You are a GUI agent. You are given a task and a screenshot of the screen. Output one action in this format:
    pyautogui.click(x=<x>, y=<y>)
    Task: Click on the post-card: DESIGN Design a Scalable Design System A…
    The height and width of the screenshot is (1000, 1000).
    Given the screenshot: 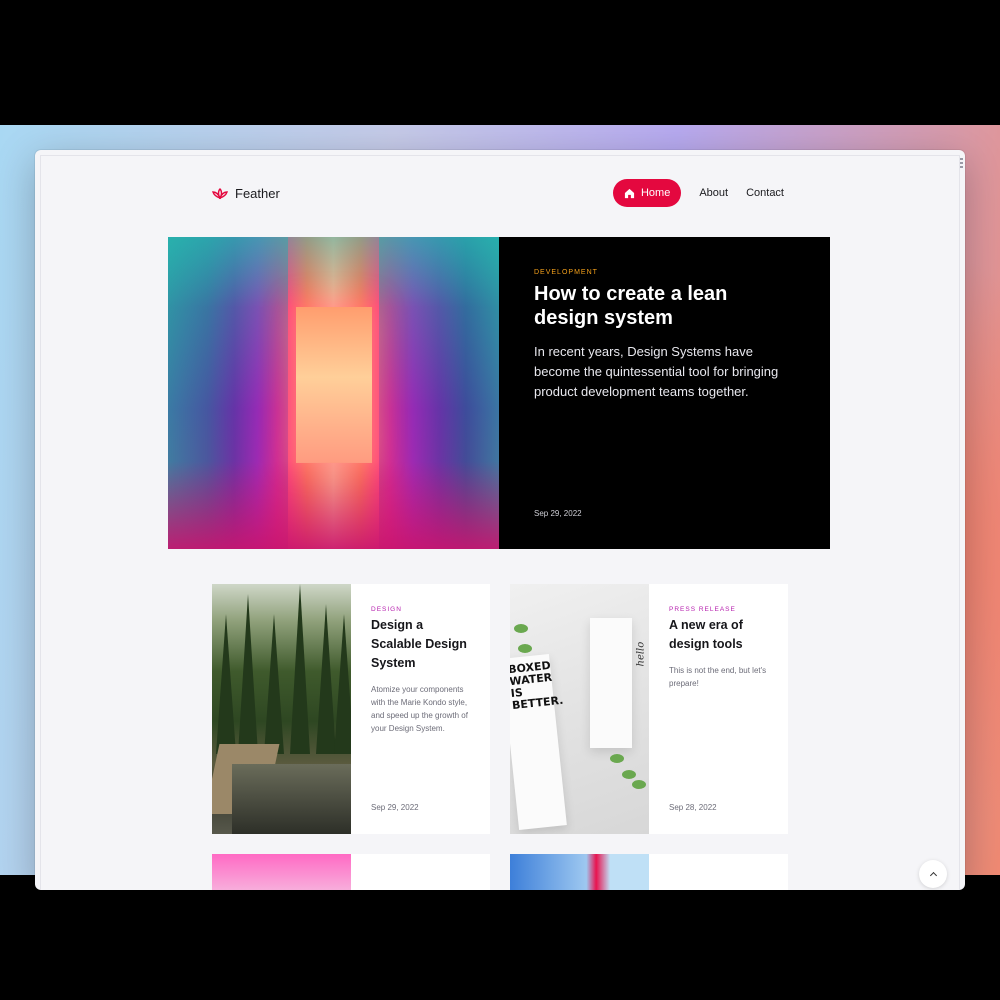 What is the action you would take?
    pyautogui.click(x=351, y=709)
    